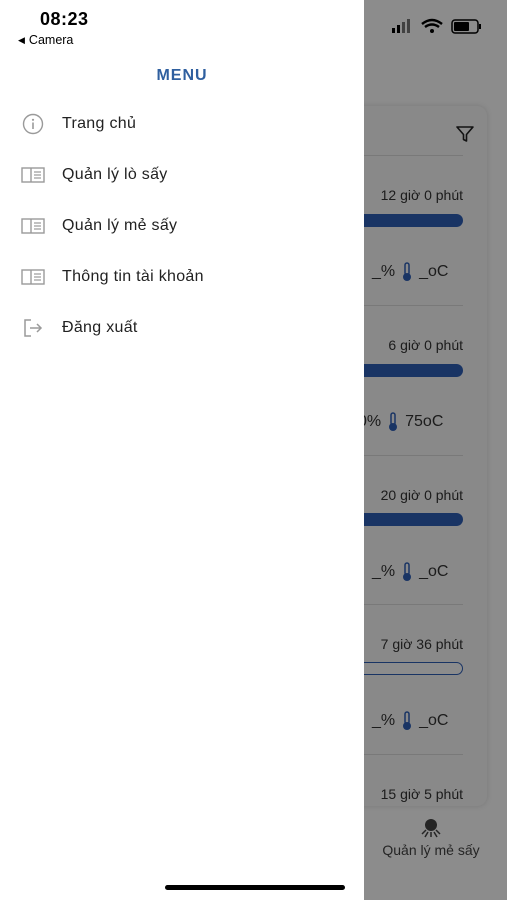 This screenshot has width=507, height=900. What do you see at coordinates (115, 174) in the screenshot?
I see `menu-item-label: Quản lý lò sấy` at bounding box center [115, 174].